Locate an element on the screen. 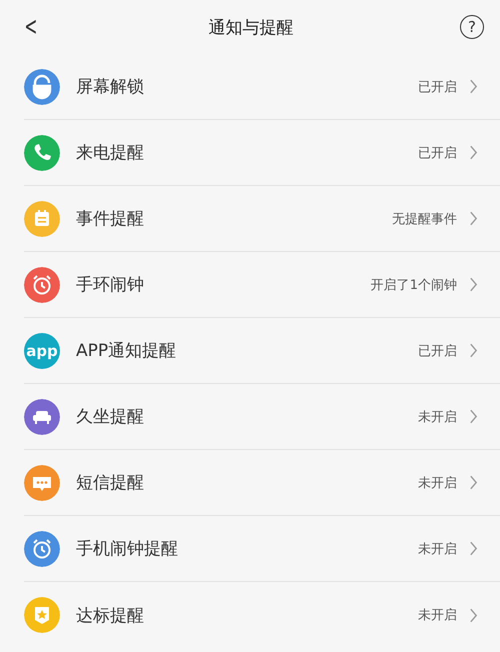  settings-row: 达标提醒 未开启 is located at coordinates (262, 615).